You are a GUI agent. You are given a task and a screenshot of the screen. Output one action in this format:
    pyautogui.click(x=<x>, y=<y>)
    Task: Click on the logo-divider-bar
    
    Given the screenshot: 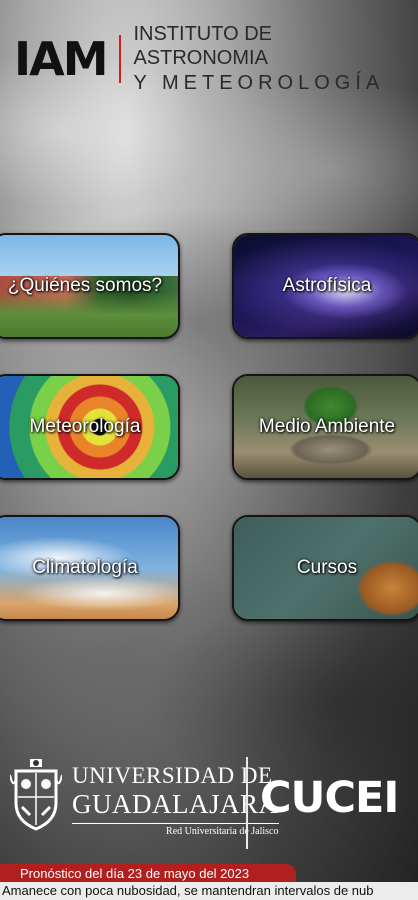 What is the action you would take?
    pyautogui.click(x=120, y=59)
    